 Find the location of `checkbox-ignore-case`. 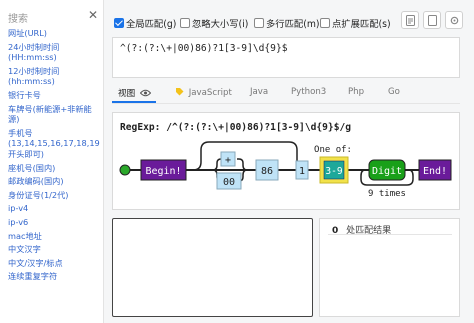

checkbox-ignore-case is located at coordinates (185, 23).